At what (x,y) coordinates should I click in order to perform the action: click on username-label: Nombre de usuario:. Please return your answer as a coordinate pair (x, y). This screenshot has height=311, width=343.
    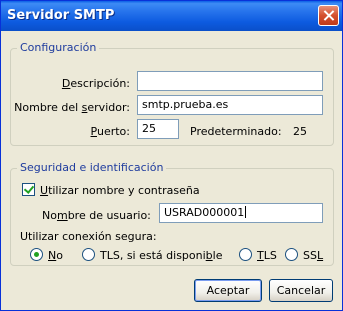
    Looking at the image, I should click on (96, 215).